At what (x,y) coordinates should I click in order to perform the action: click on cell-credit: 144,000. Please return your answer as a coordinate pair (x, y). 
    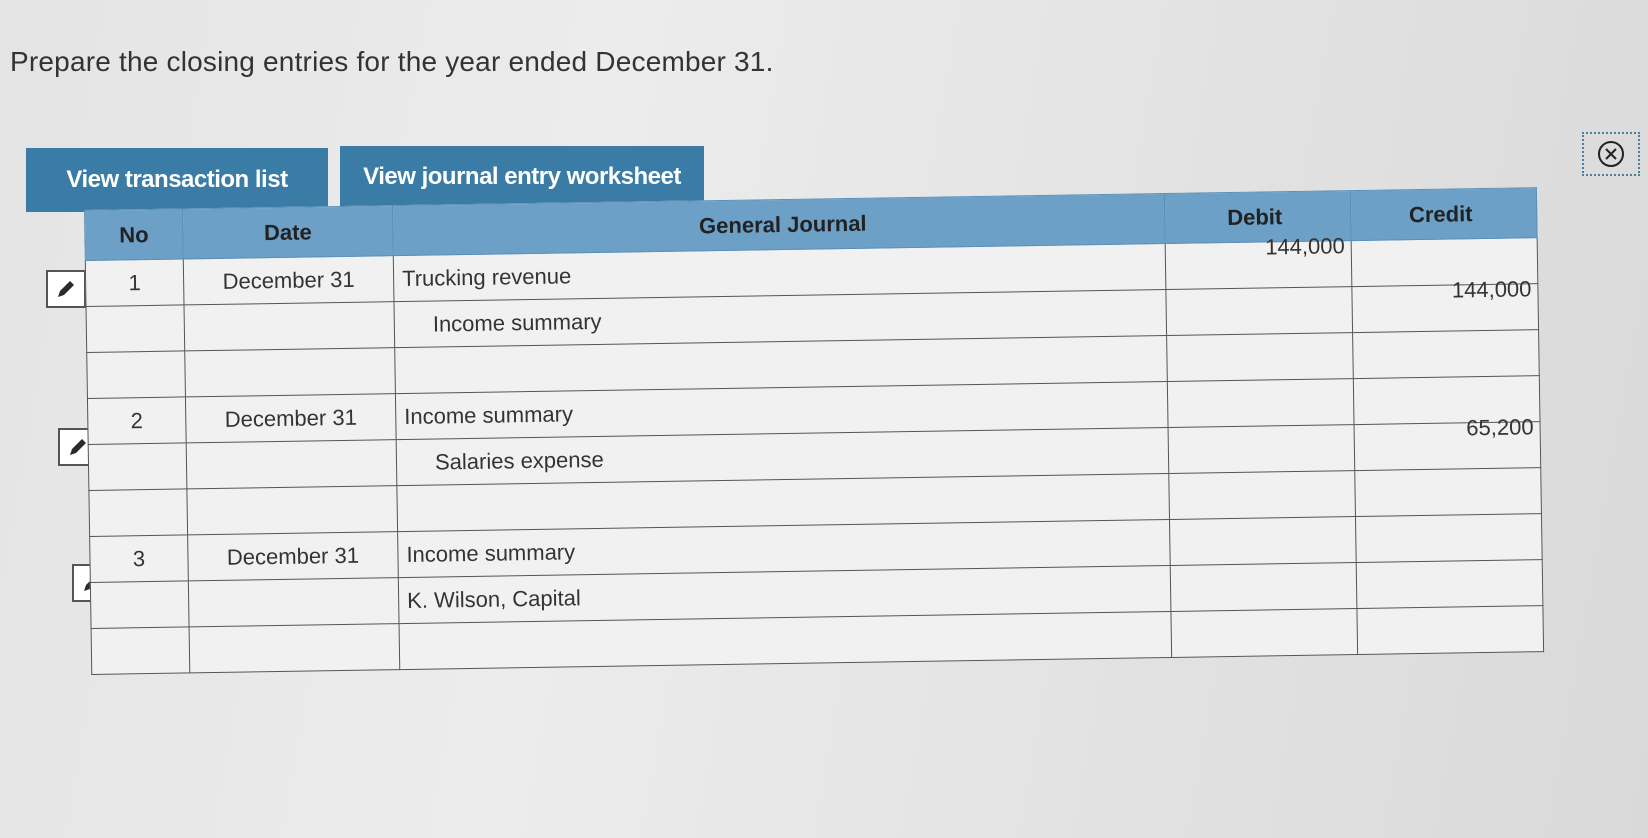
    Looking at the image, I should click on (1445, 304).